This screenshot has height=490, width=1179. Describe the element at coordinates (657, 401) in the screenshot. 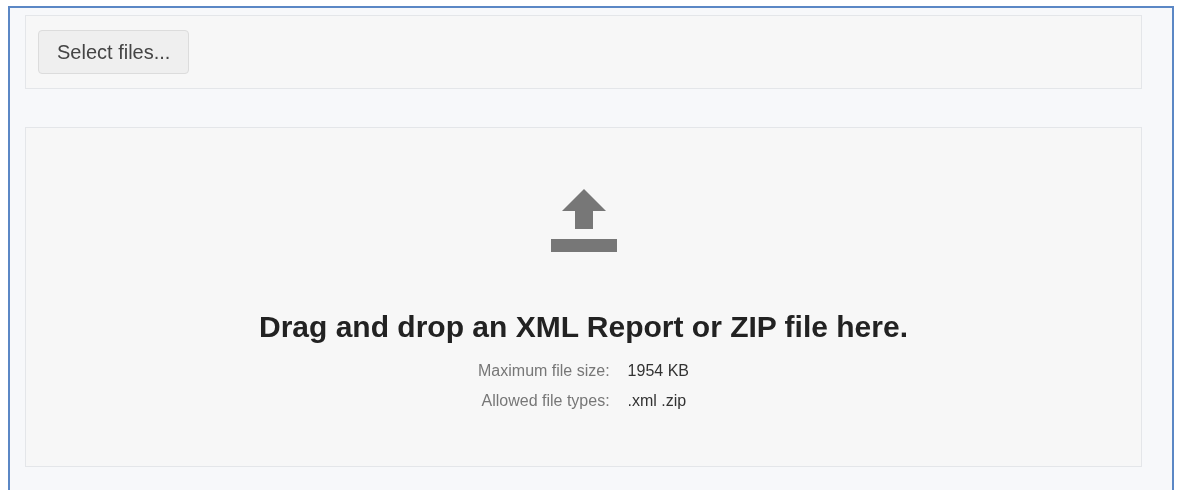

I see `info-value: .xml .zip` at that location.